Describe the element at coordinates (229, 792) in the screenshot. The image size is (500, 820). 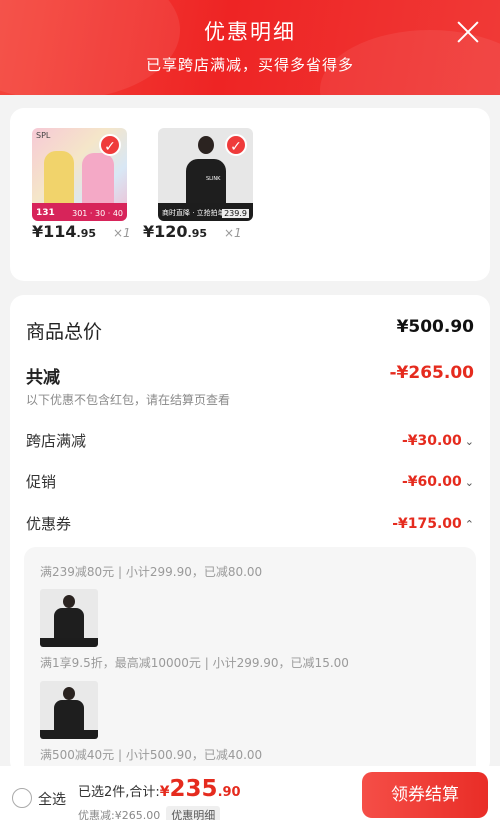
I see `total-amount-dec: .90` at that location.